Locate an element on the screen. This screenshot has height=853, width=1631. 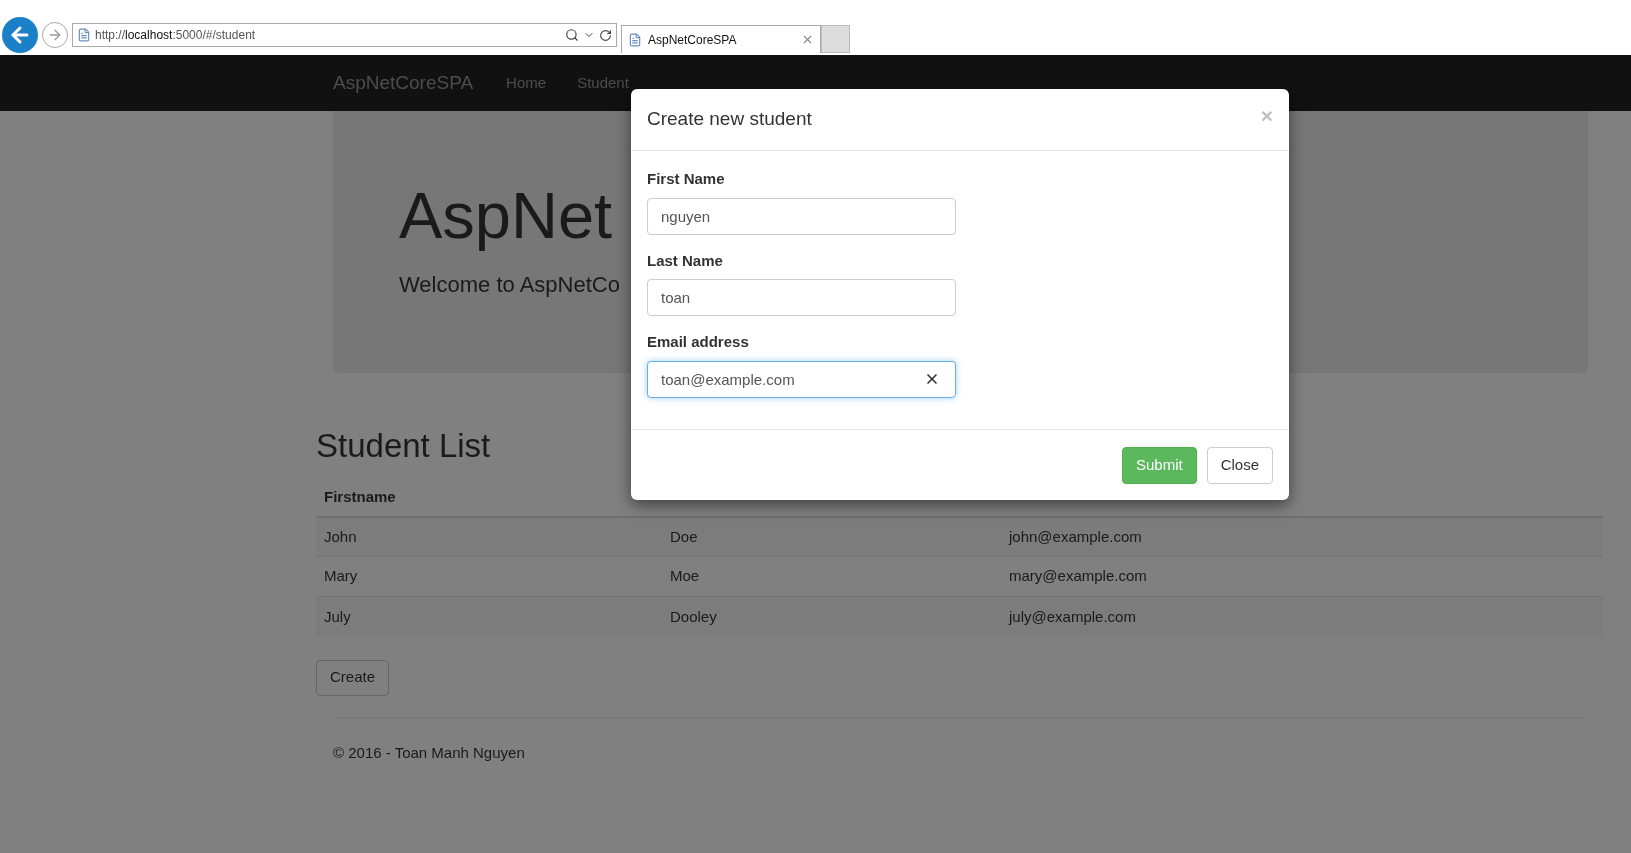
browser-tab: AspNetCoreSPA is located at coordinates (721, 39).